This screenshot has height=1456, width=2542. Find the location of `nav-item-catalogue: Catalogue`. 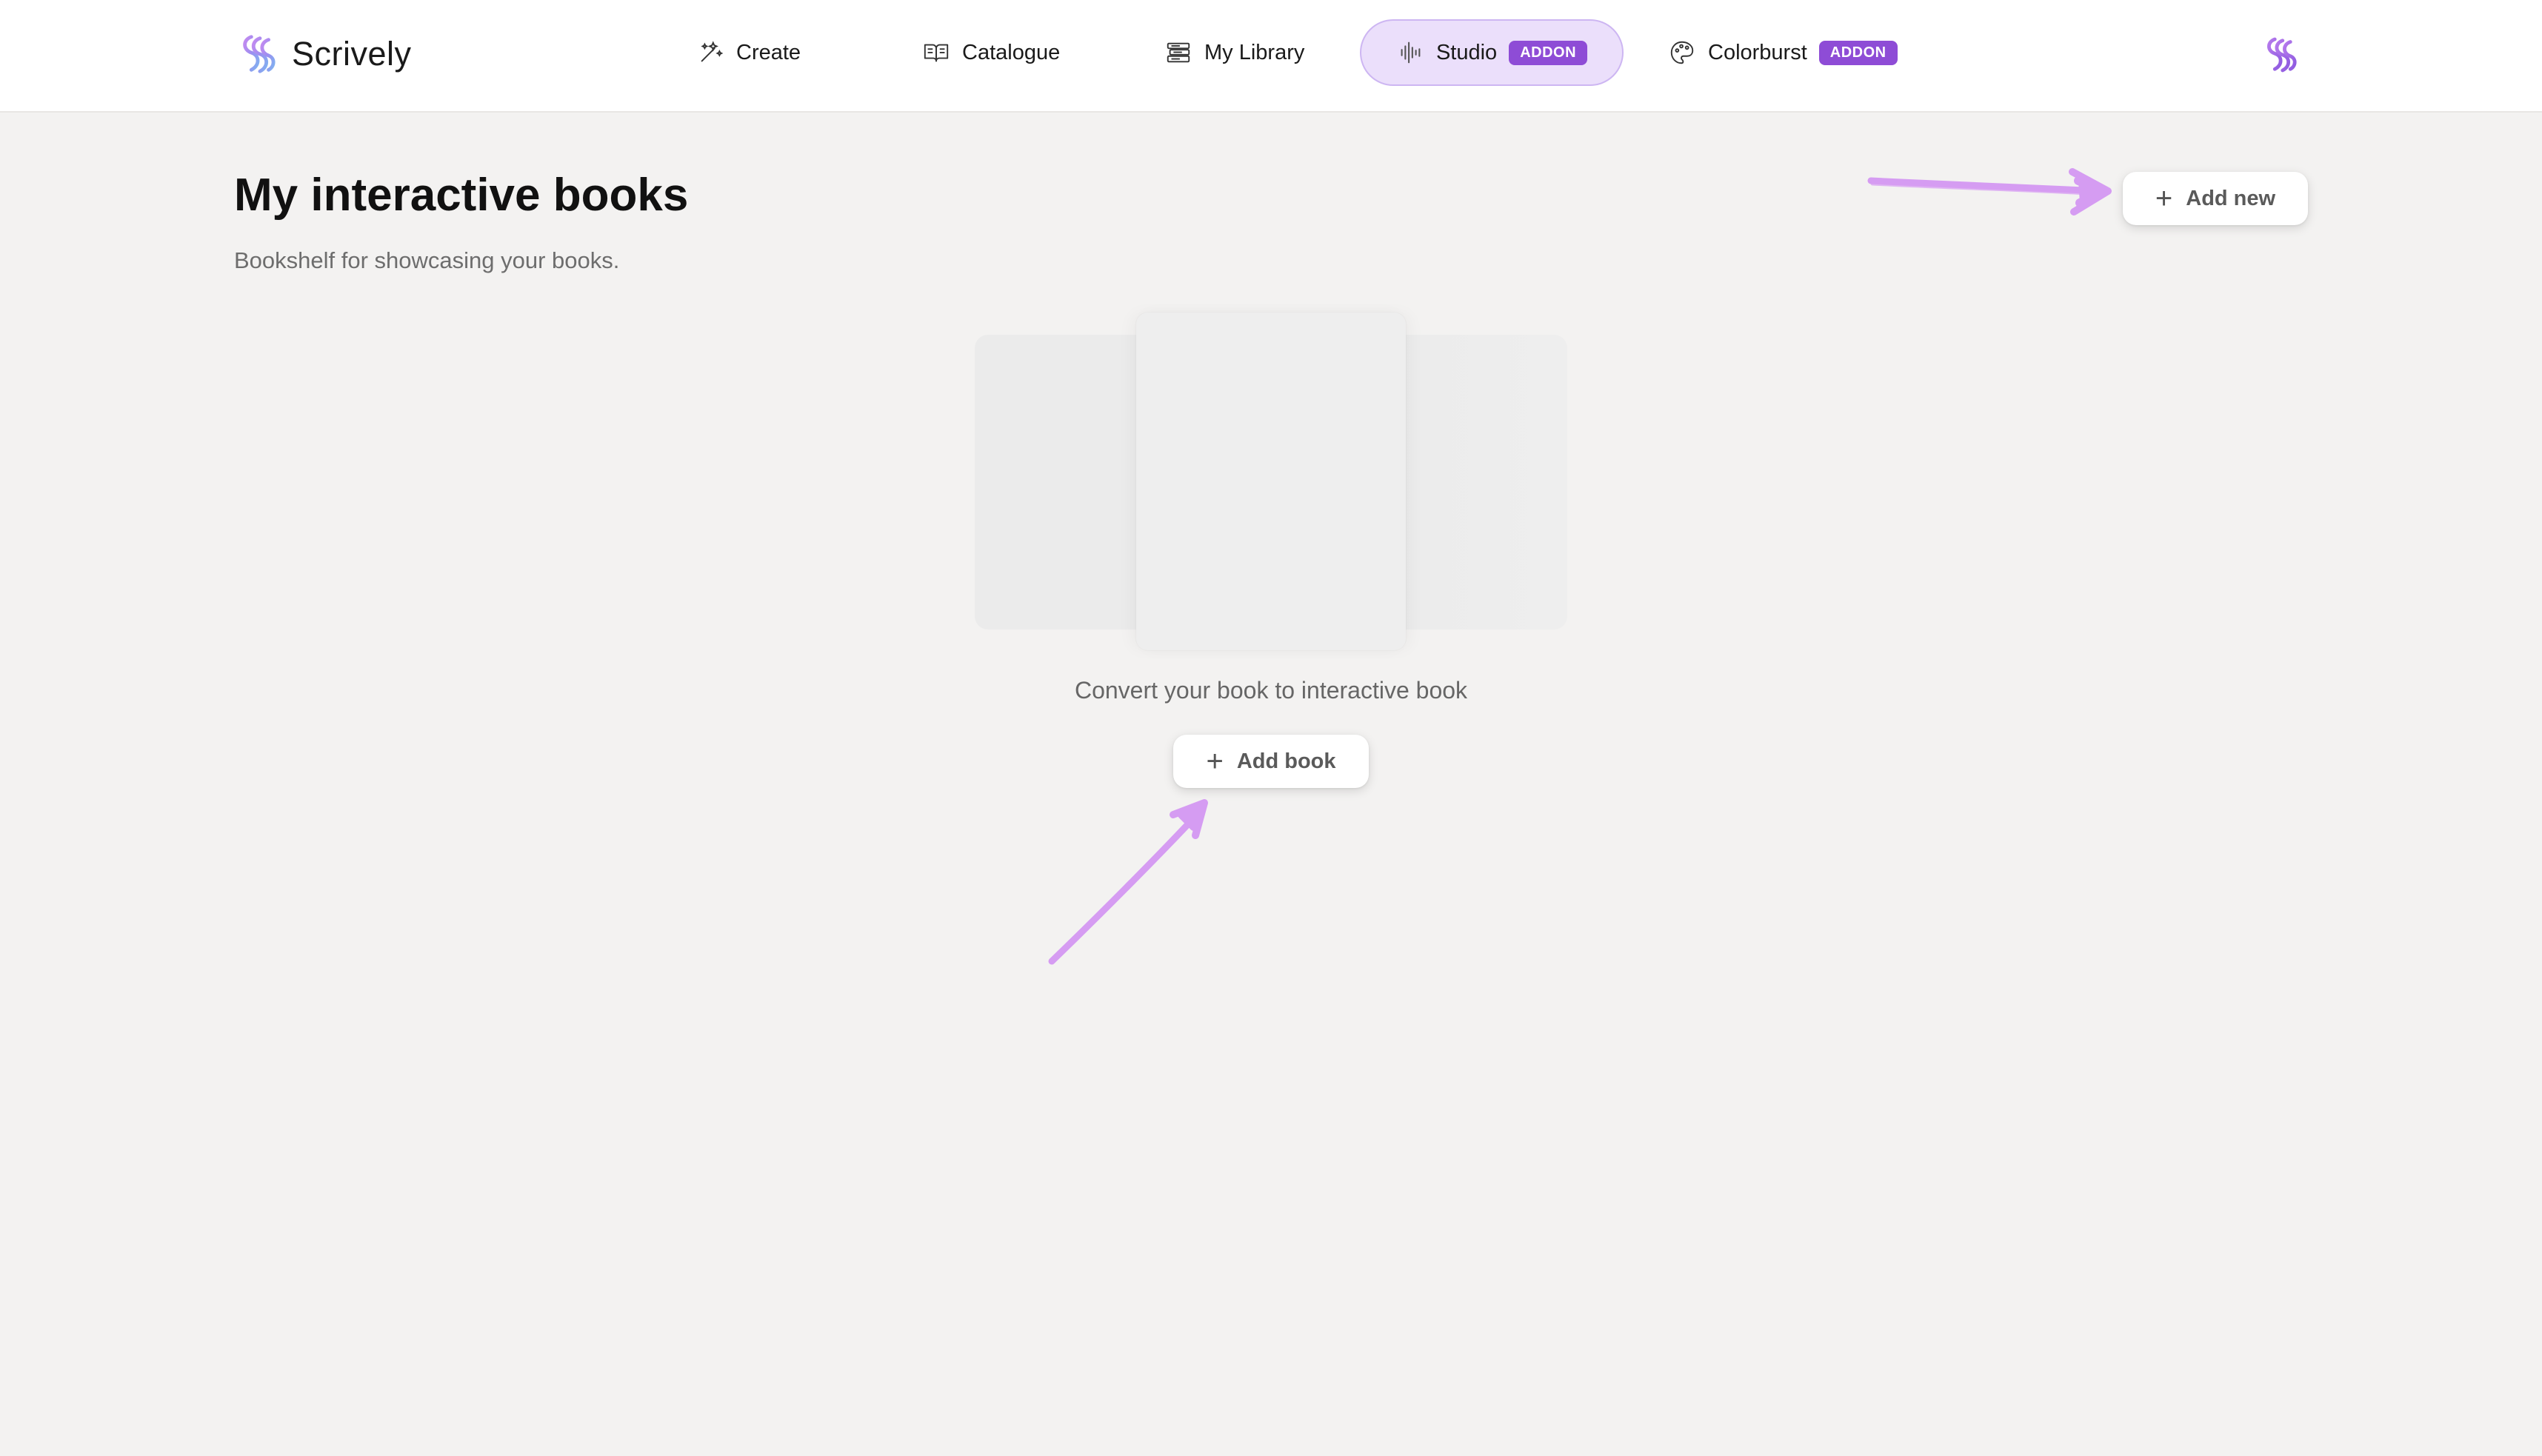

nav-item-catalogue: Catalogue is located at coordinates (991, 52).